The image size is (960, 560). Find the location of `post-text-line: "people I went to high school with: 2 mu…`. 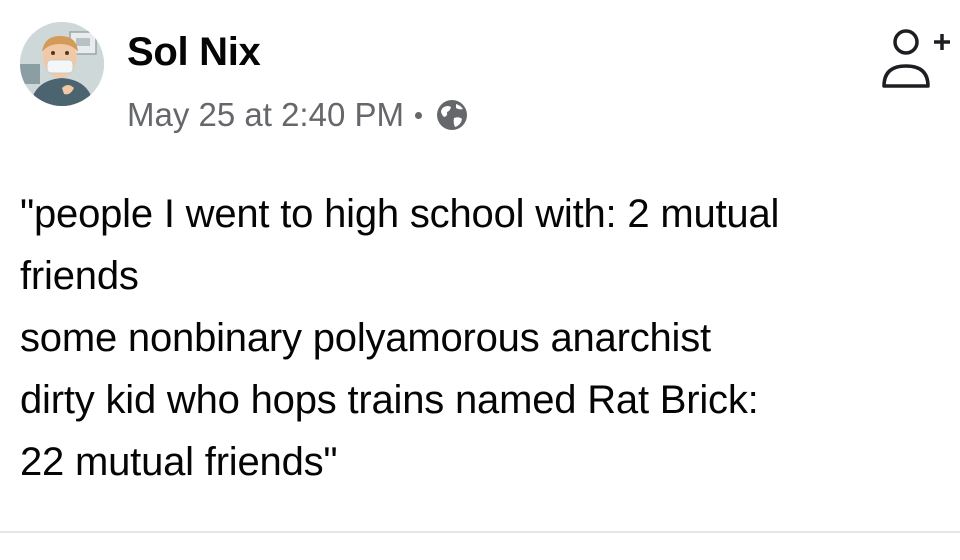

post-text-line: "people I went to high school with: 2 mu… is located at coordinates (400, 214).